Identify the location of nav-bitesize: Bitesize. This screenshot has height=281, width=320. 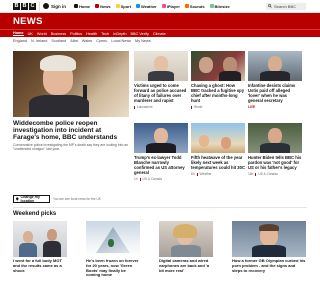
(219, 6).